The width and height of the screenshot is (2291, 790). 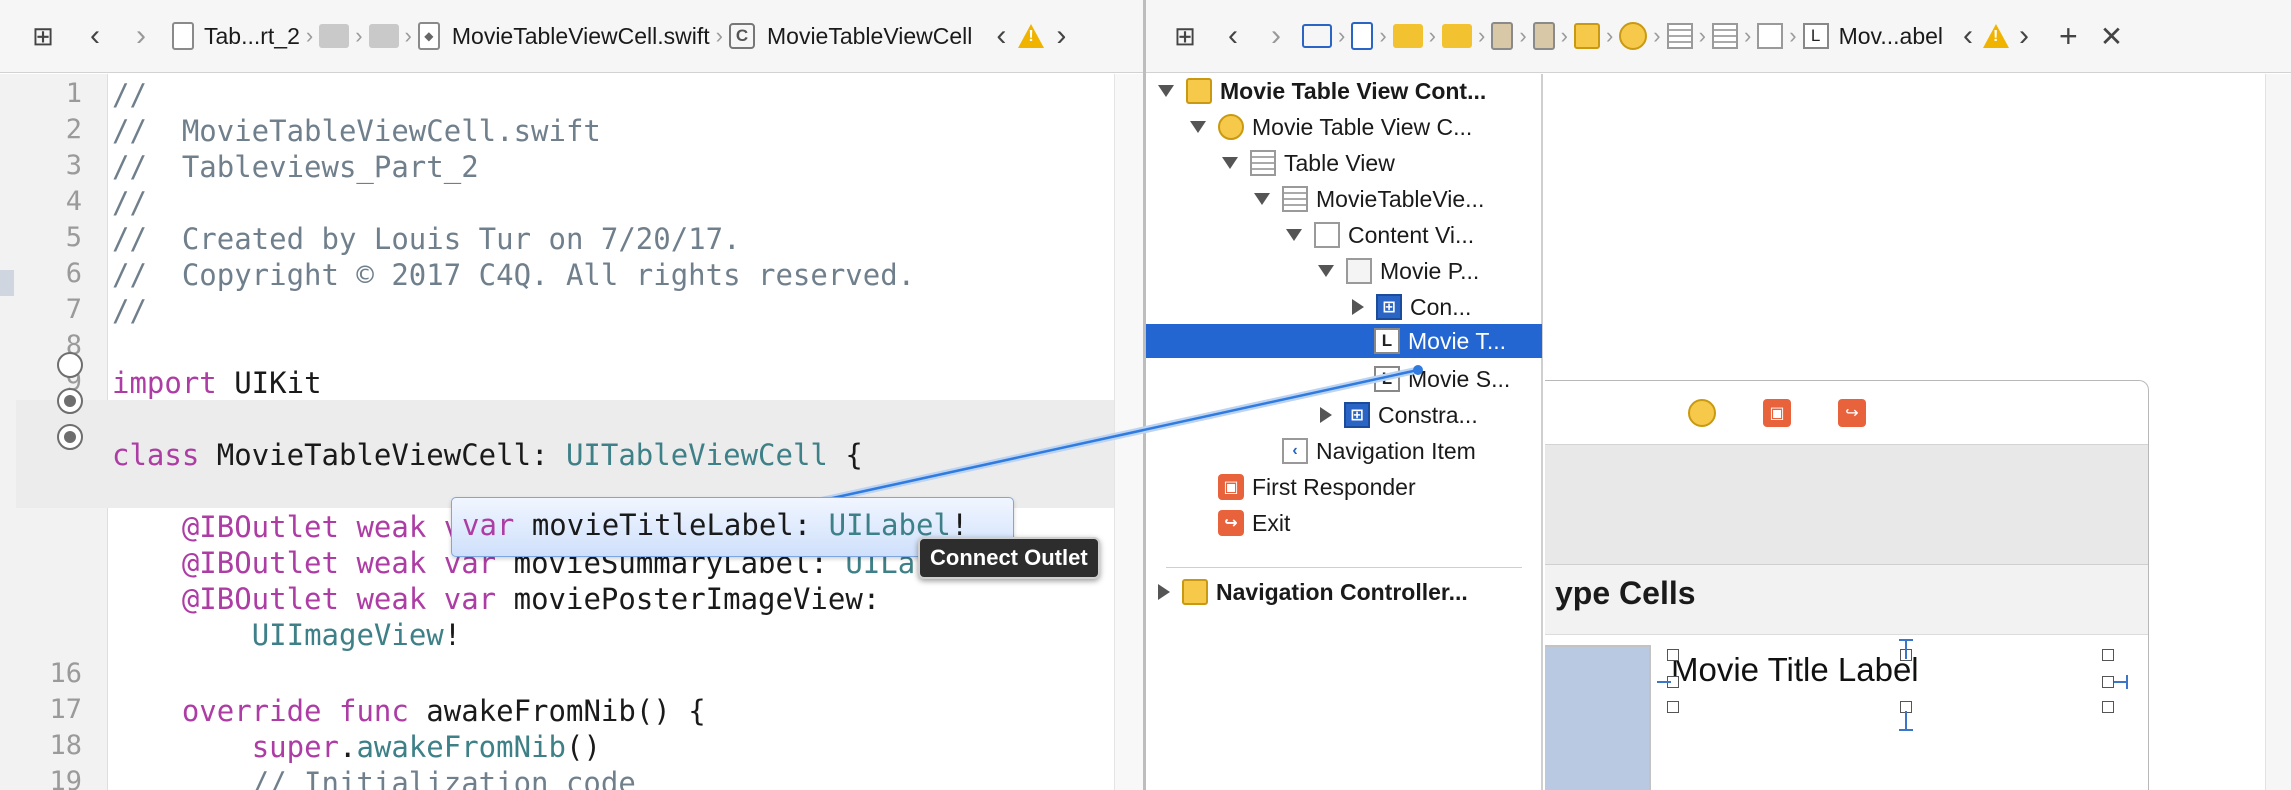 I want to click on code-line: super.awakeFromNib(), so click(x=356, y=747).